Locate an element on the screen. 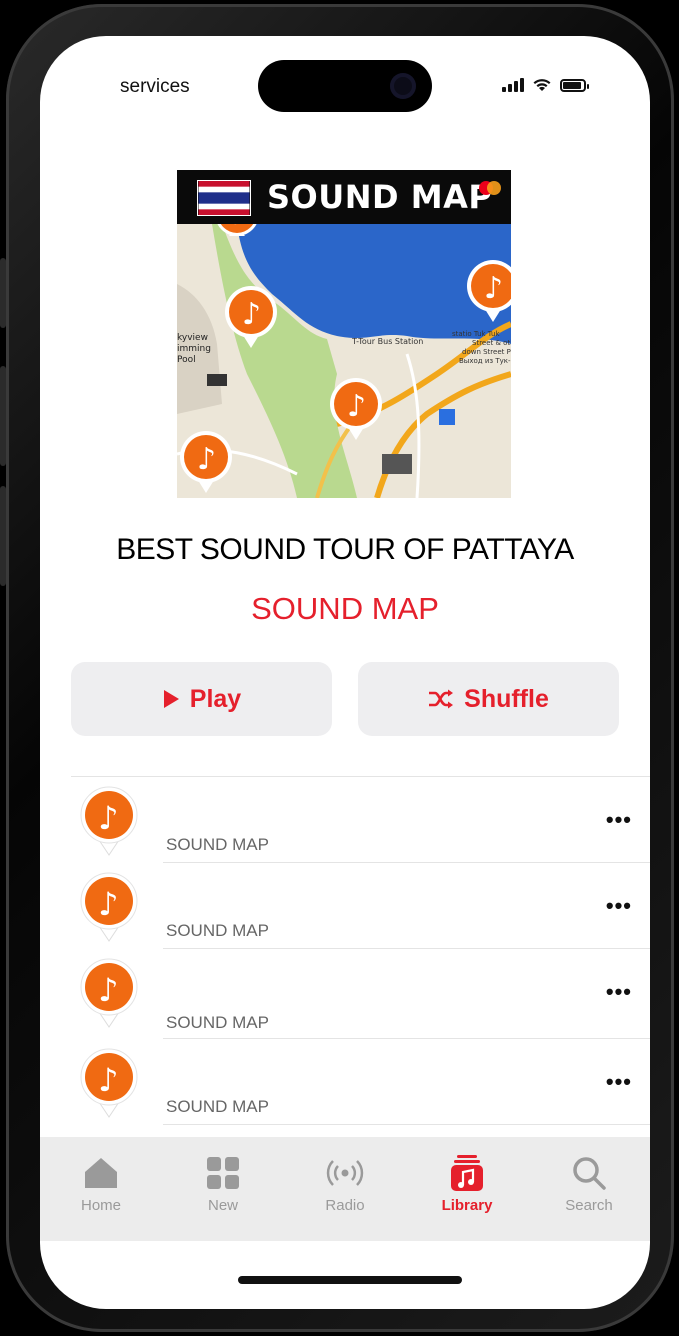  carrier-label: services is located at coordinates (155, 86).